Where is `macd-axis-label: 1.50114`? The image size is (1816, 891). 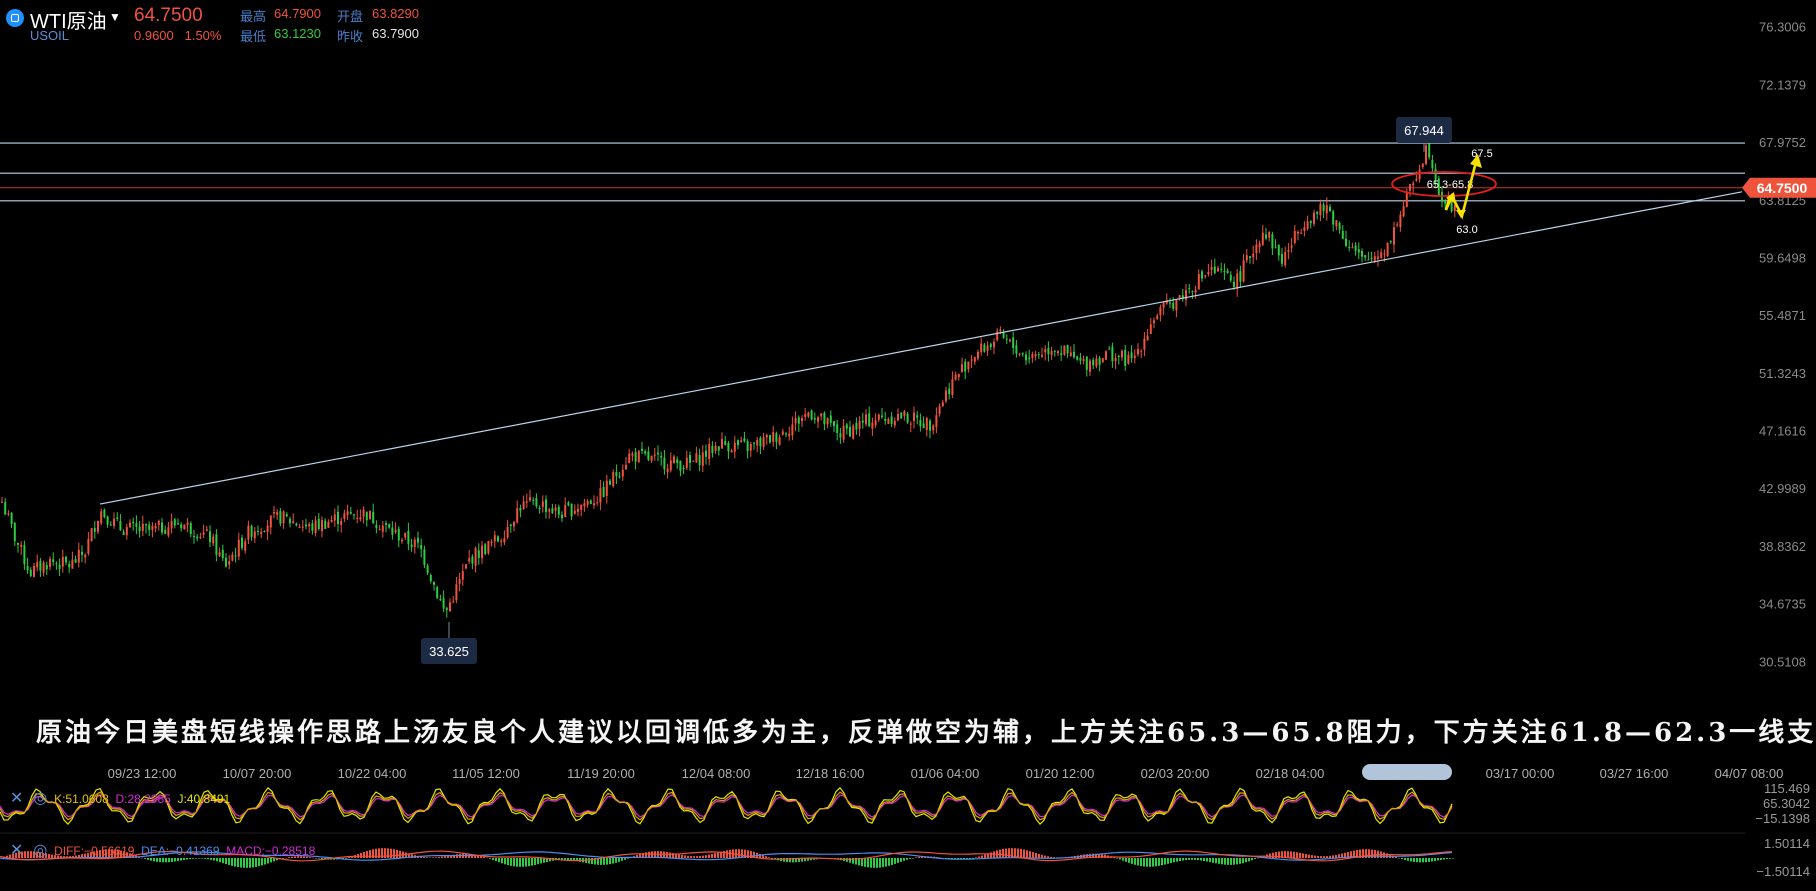 macd-axis-label: 1.50114 is located at coordinates (1787, 843).